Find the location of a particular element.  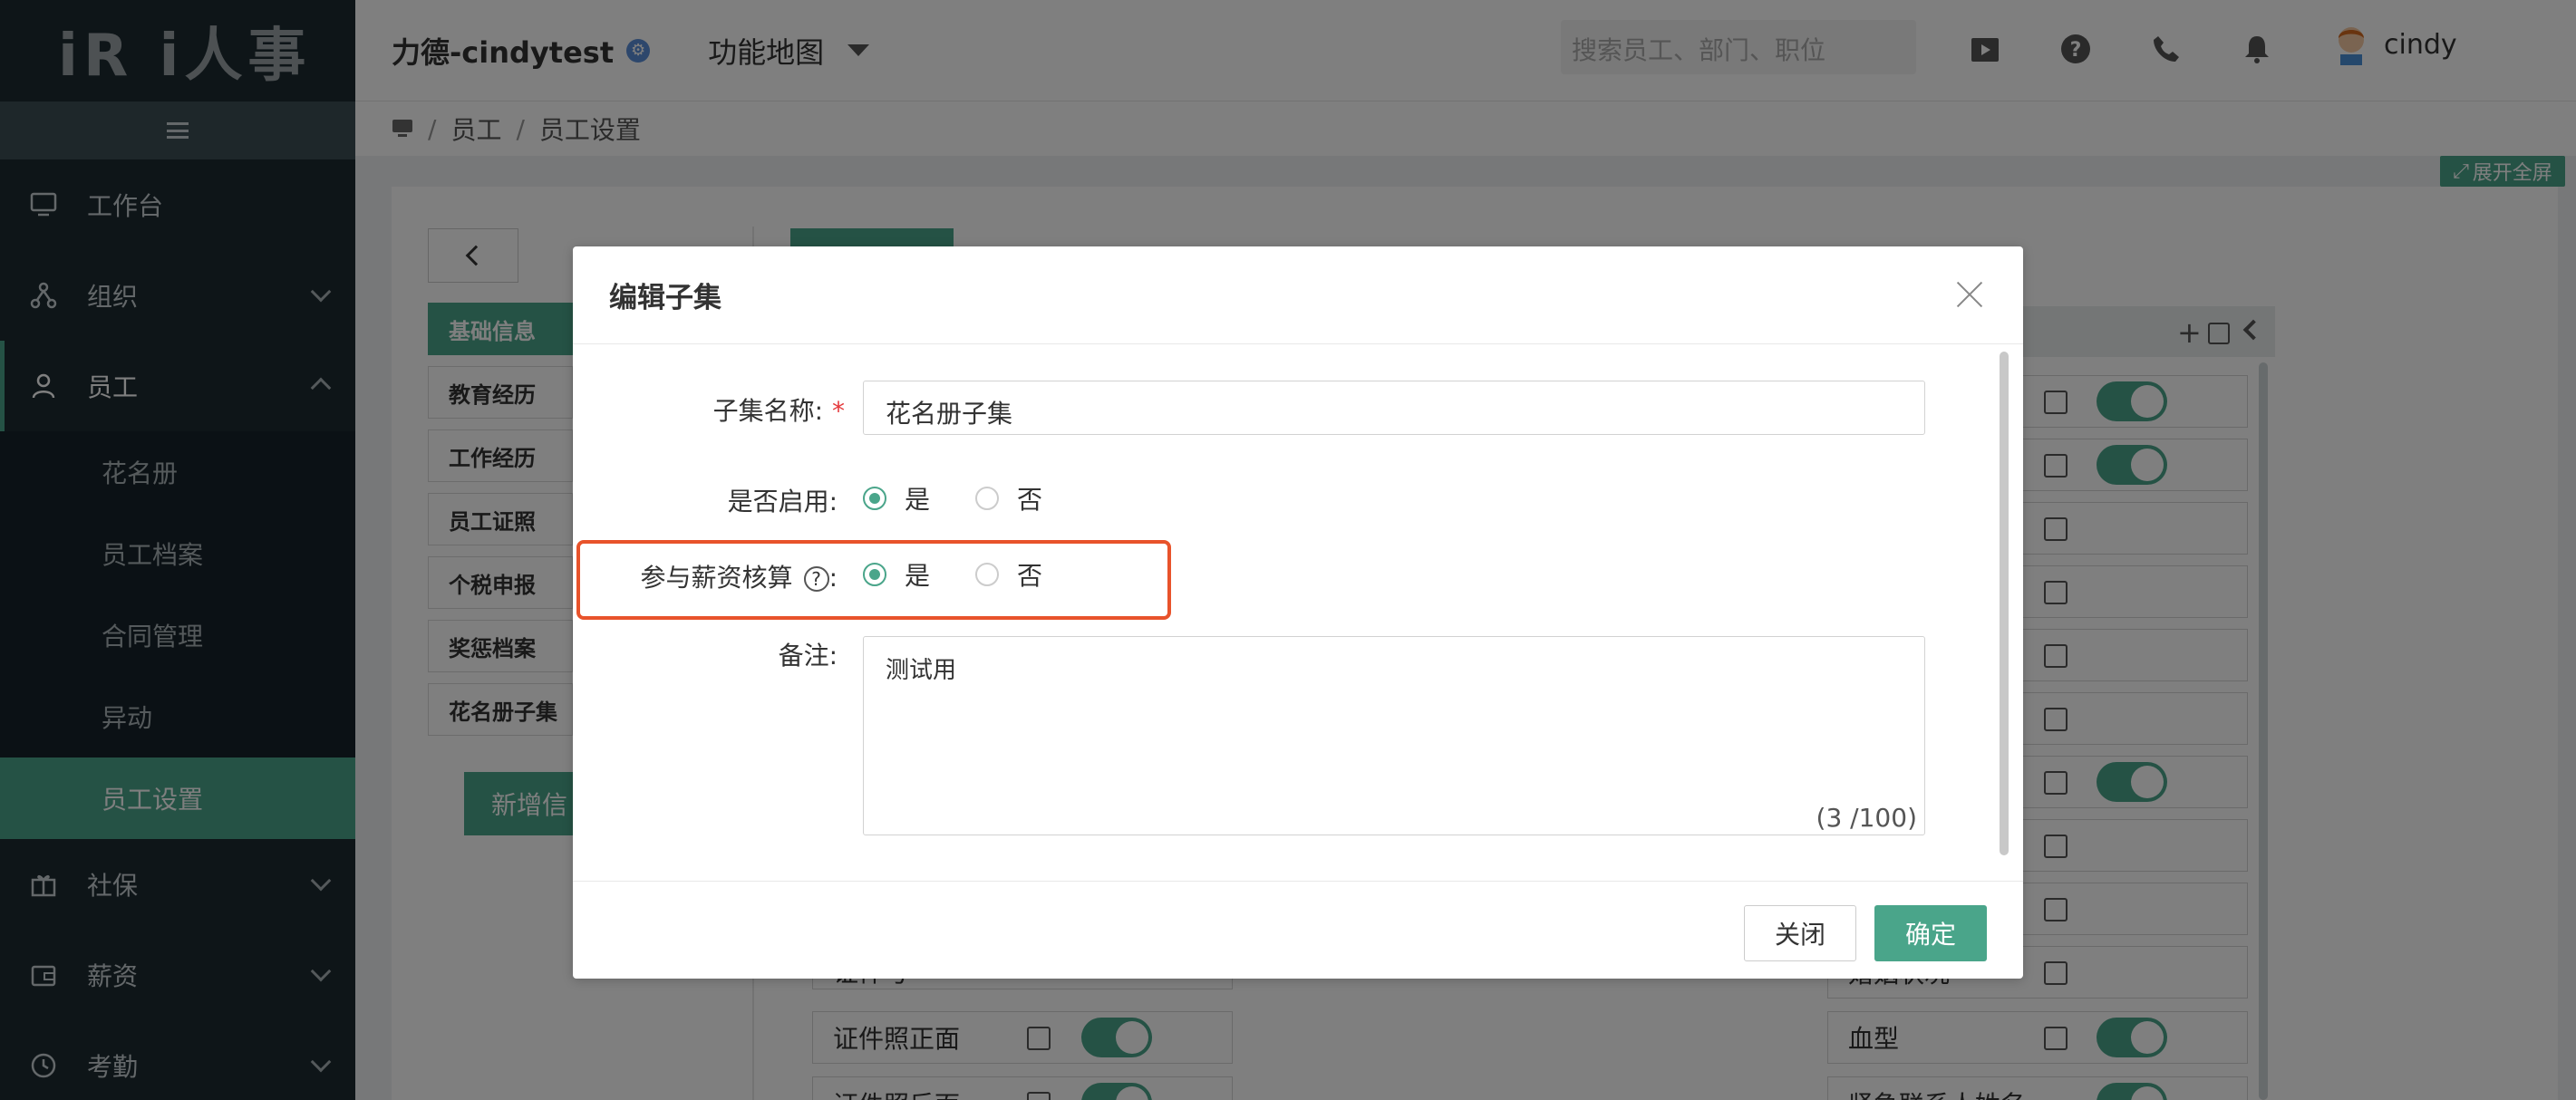

help-icon: ? is located at coordinates (816, 579).